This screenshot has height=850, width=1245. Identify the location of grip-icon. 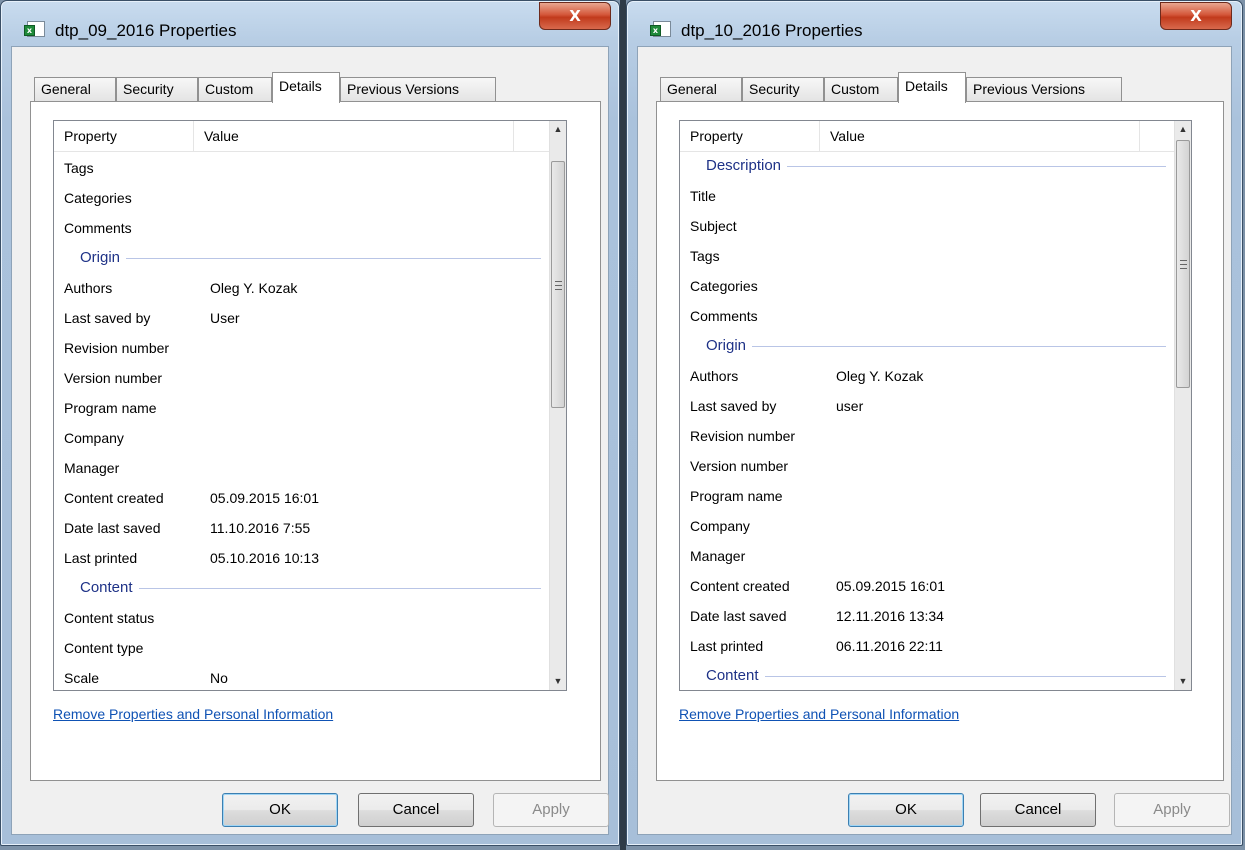
(558, 285).